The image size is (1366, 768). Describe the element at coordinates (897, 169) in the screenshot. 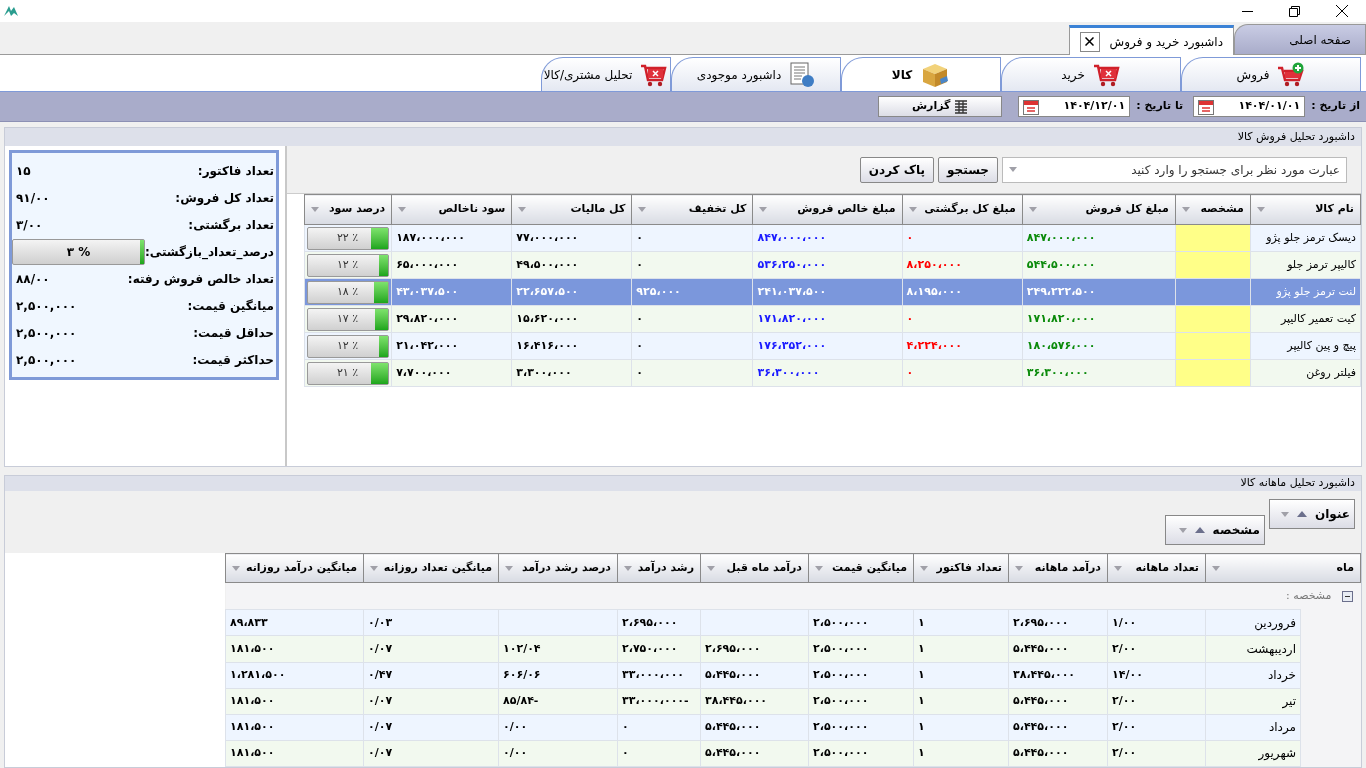

I see `clear-button: پاک کردن` at that location.